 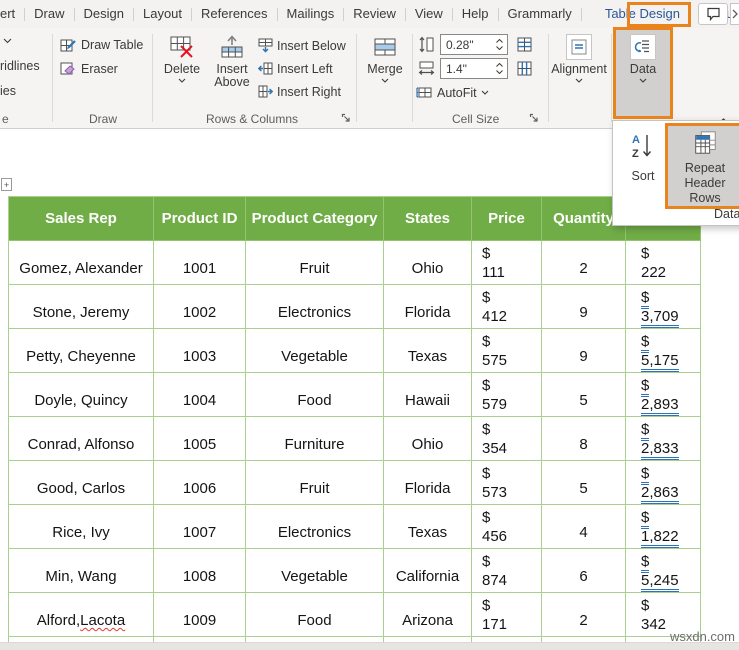 I want to click on insert-above-button: Insert Above, so click(x=232, y=61).